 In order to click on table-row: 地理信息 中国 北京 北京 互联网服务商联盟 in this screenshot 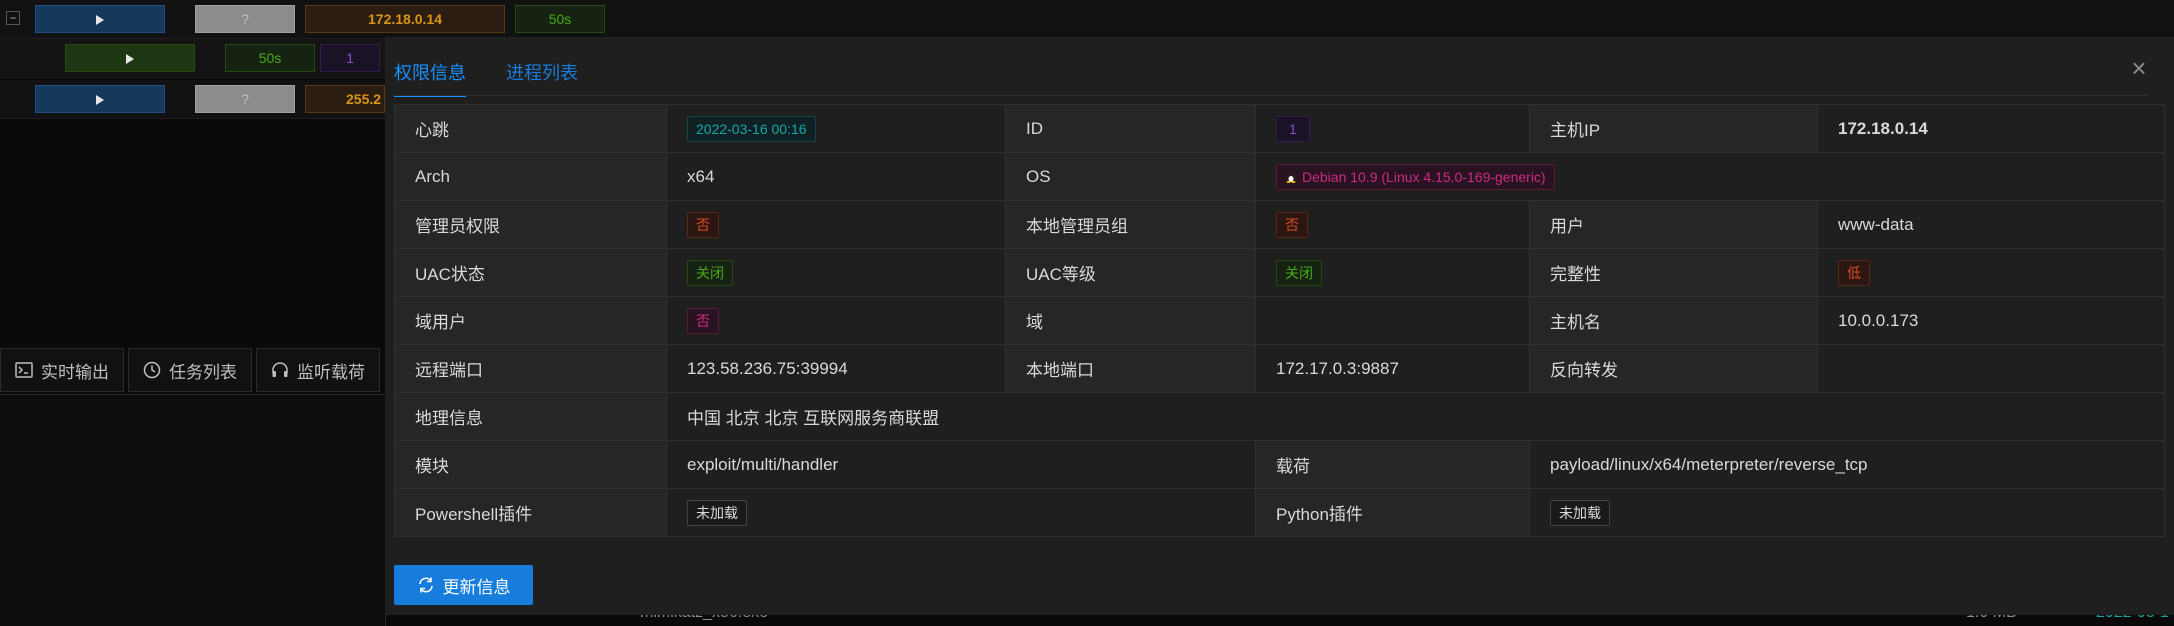, I will do `click(1279, 416)`.